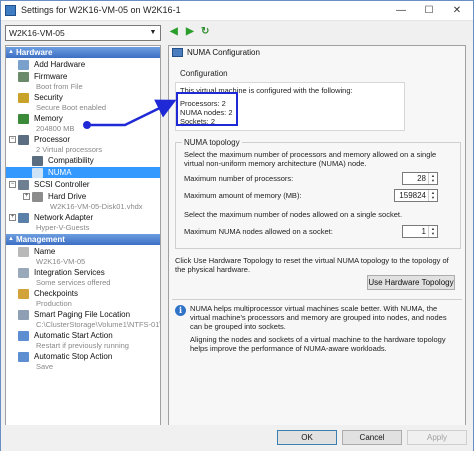 This screenshot has width=474, height=451. I want to click on ok-button: OK, so click(307, 437).